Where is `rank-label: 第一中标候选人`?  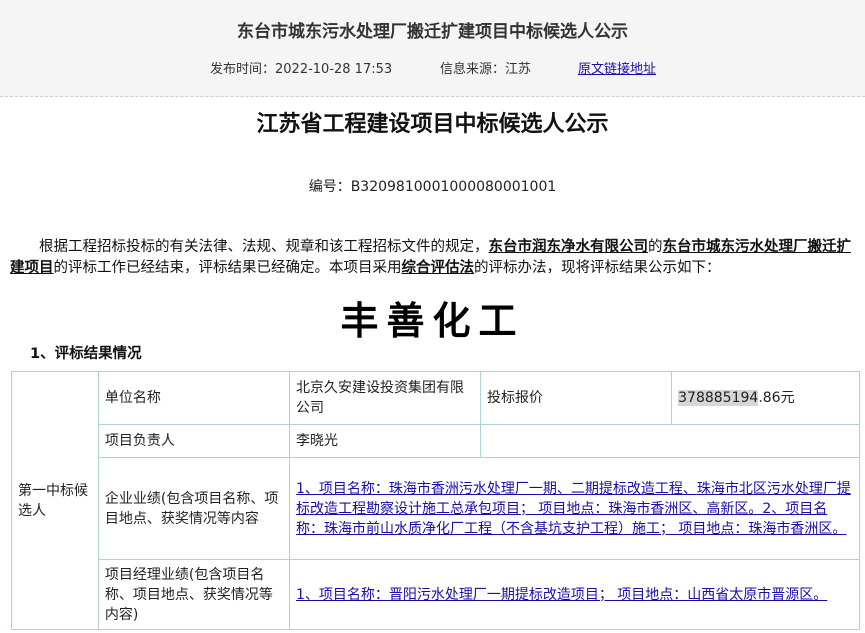 rank-label: 第一中标候选人 is located at coordinates (55, 500).